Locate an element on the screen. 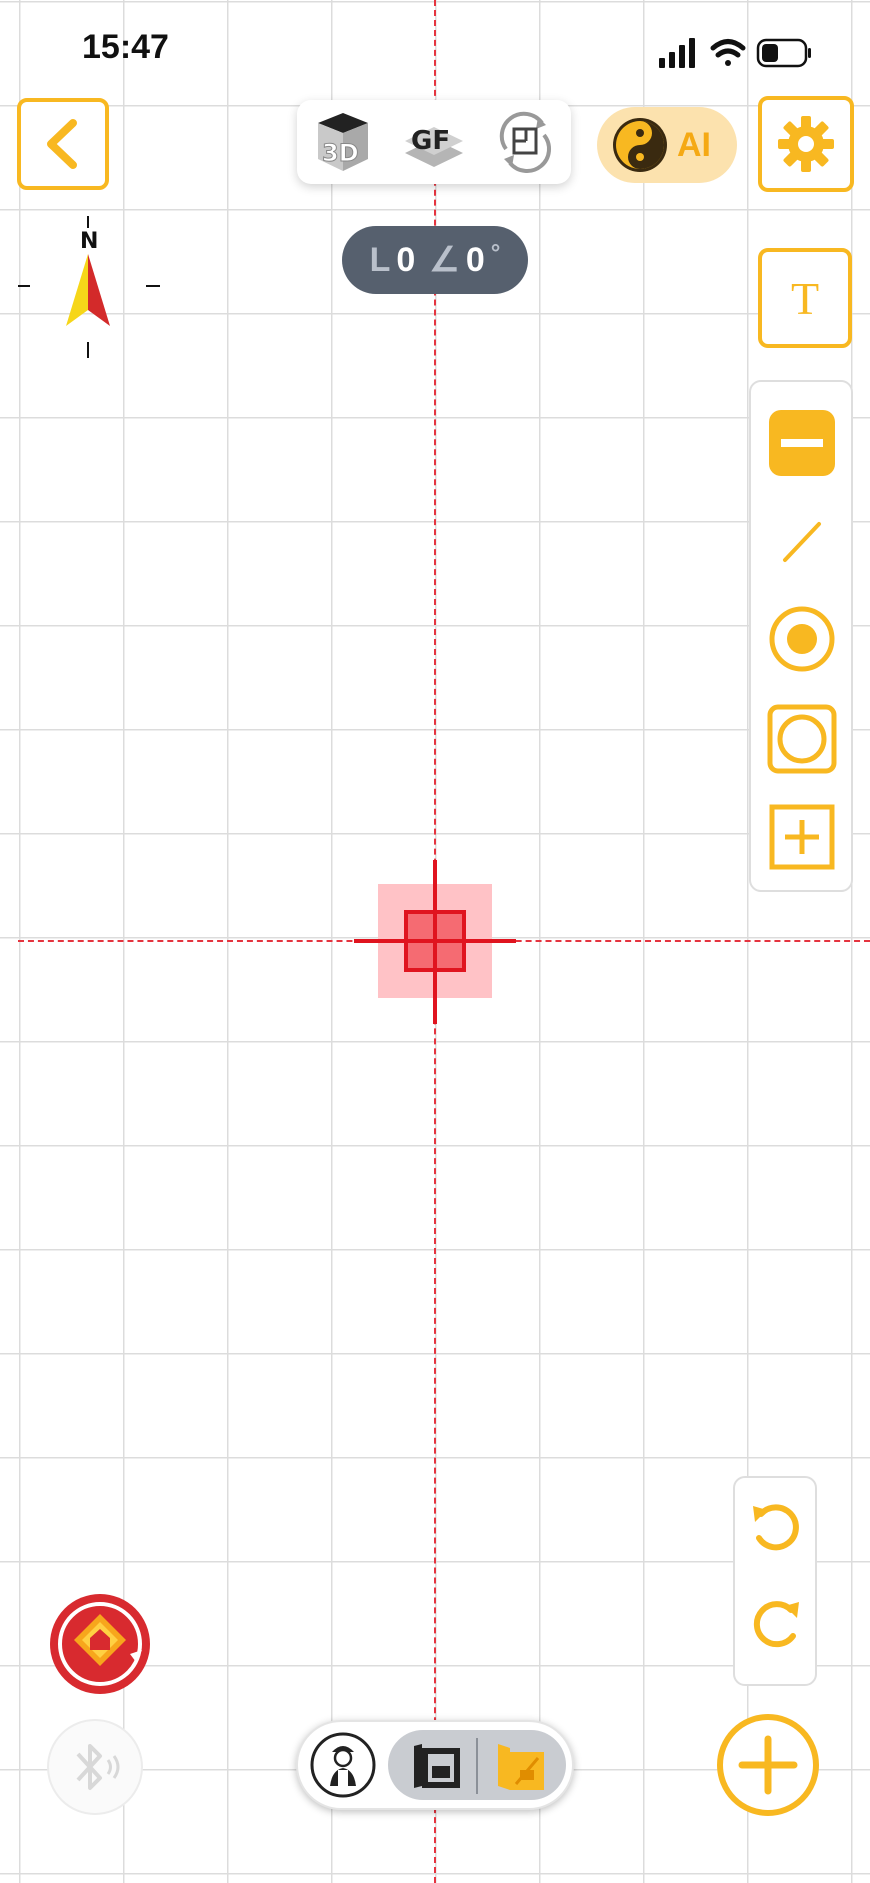 The image size is (870, 1883). status-time: 15:47 is located at coordinates (125, 47).